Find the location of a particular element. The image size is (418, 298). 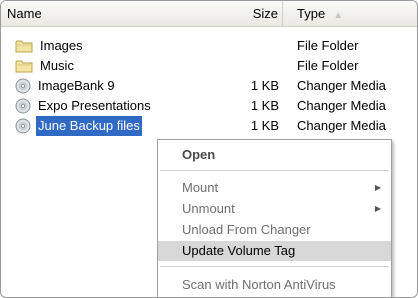

menu-item-update-volume-tag: Update Volume Tag is located at coordinates (274, 251).